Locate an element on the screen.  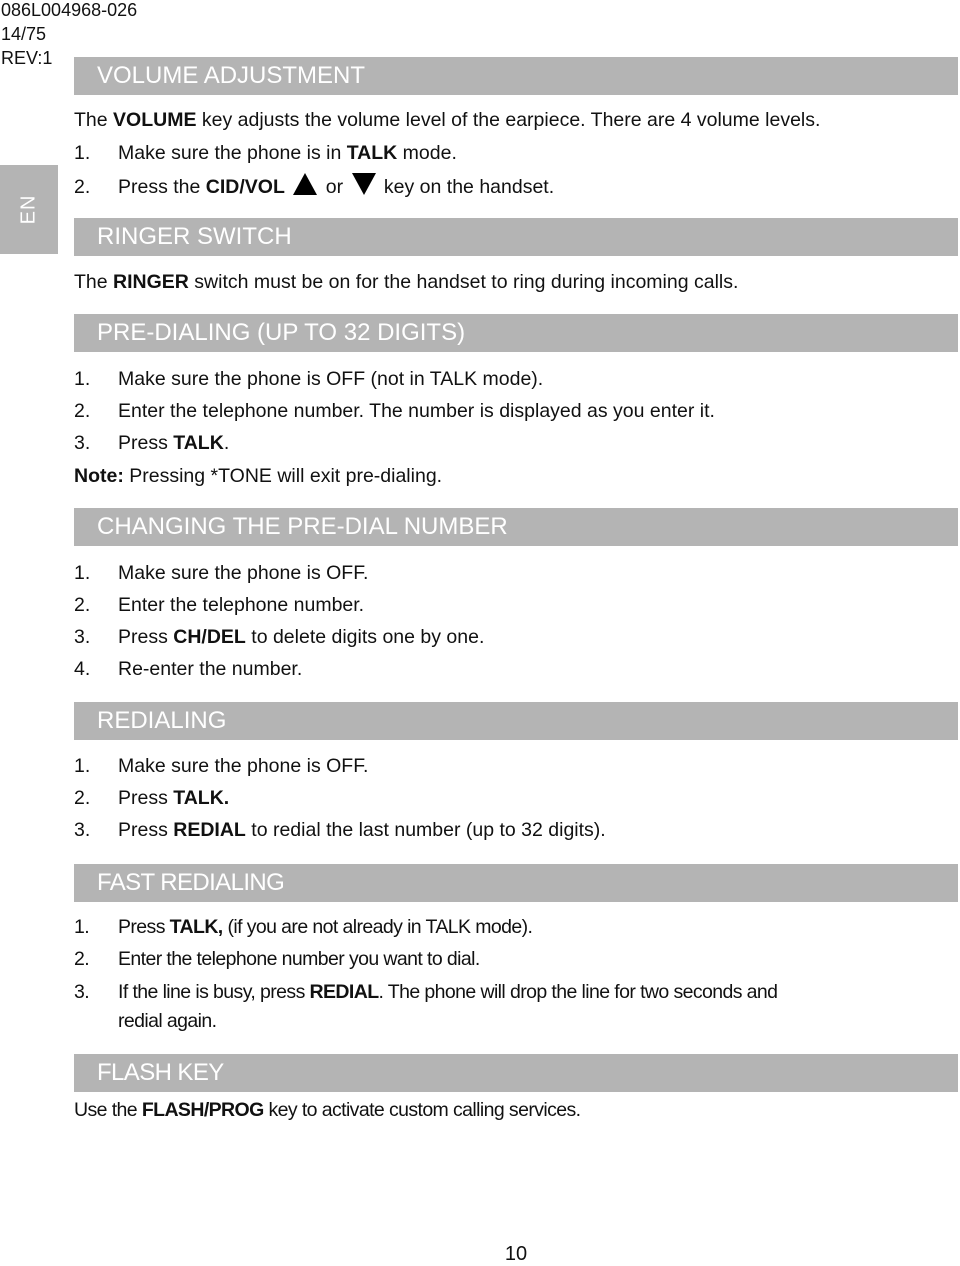
list-item: 1. Make sure the phone is in TALK mode. is located at coordinates (265, 153).